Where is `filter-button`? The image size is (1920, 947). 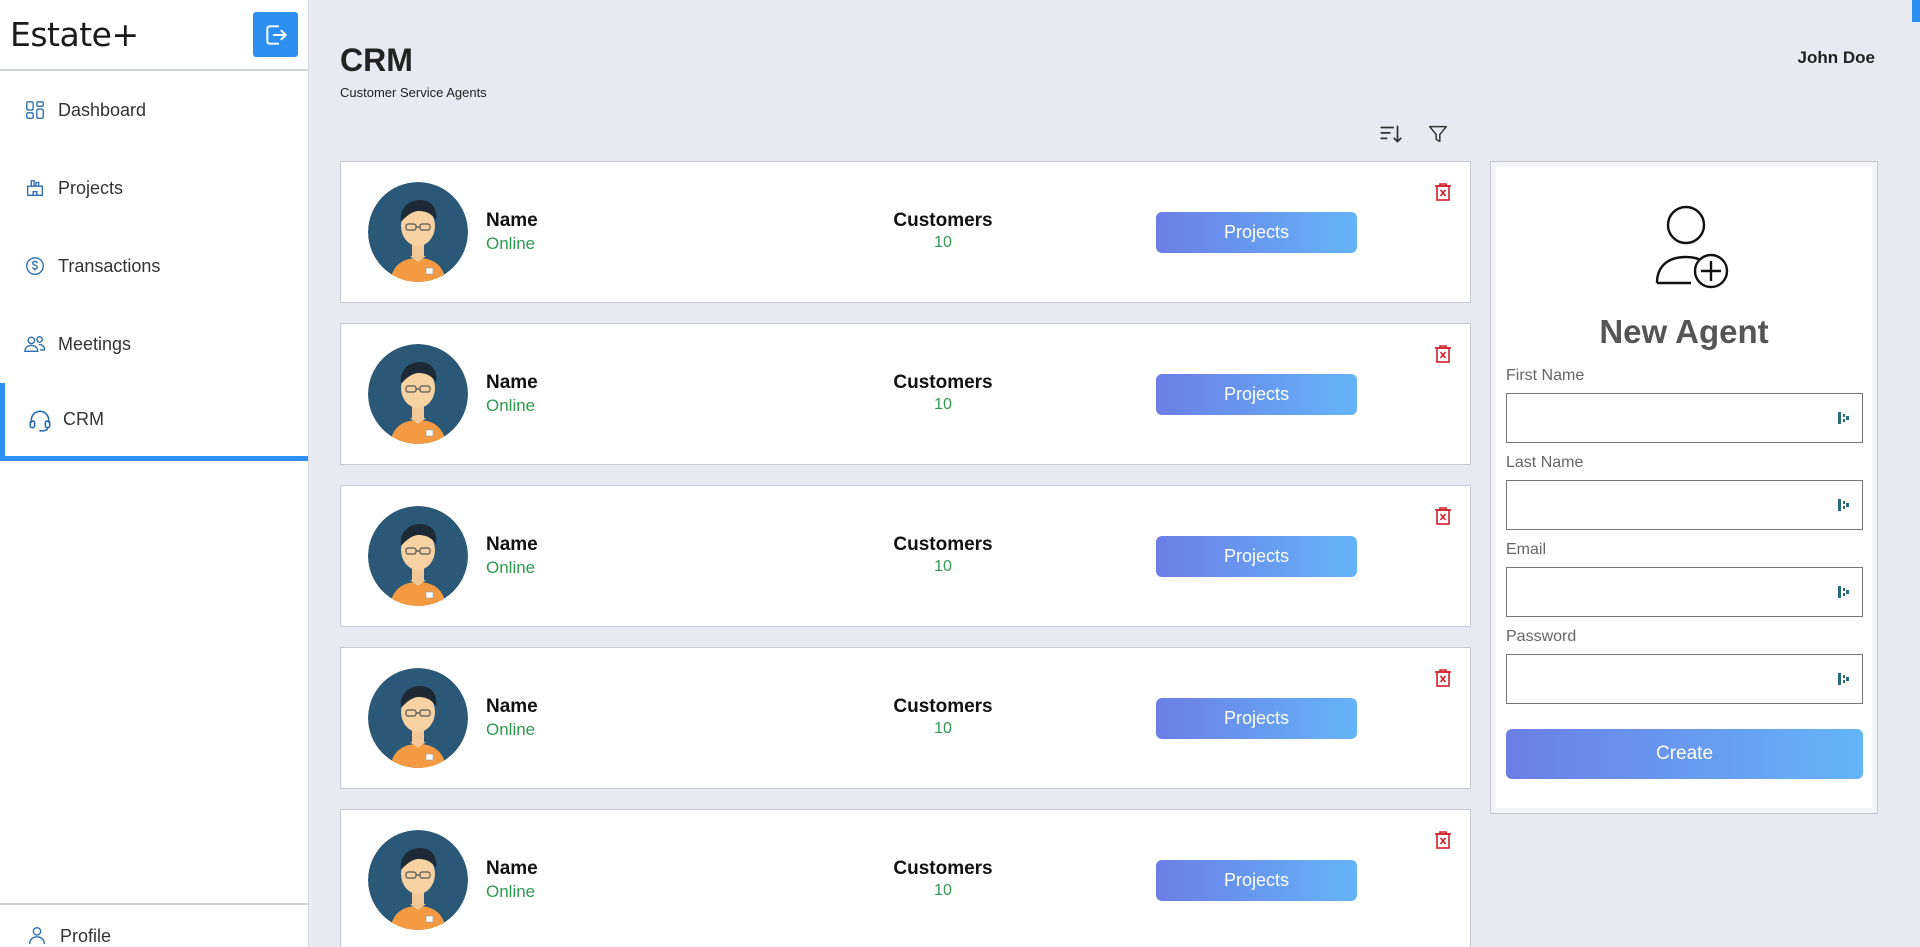
filter-button is located at coordinates (1438, 134).